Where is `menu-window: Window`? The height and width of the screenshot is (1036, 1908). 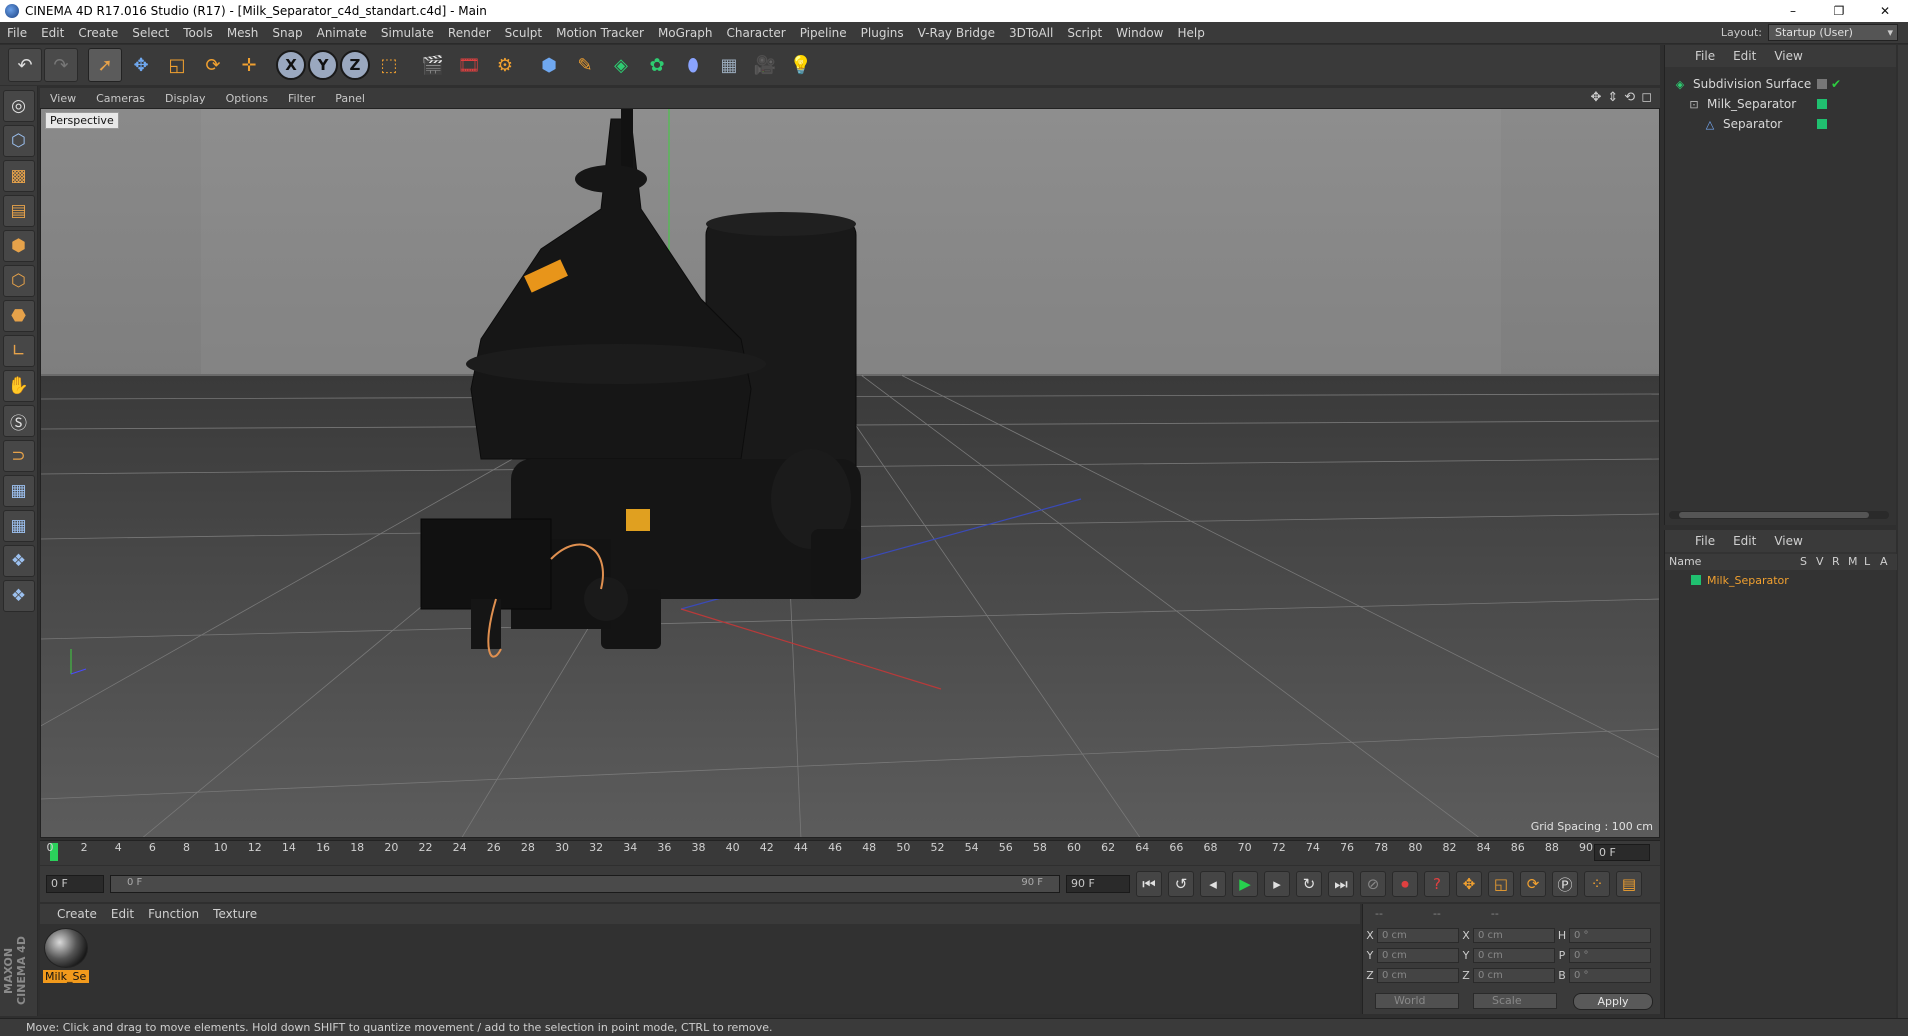
menu-window: Window is located at coordinates (1139, 33).